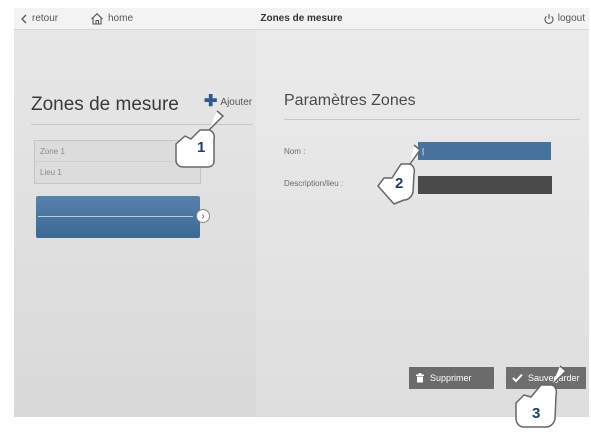  What do you see at coordinates (399, 183) in the screenshot?
I see `callout-number: 2` at bounding box center [399, 183].